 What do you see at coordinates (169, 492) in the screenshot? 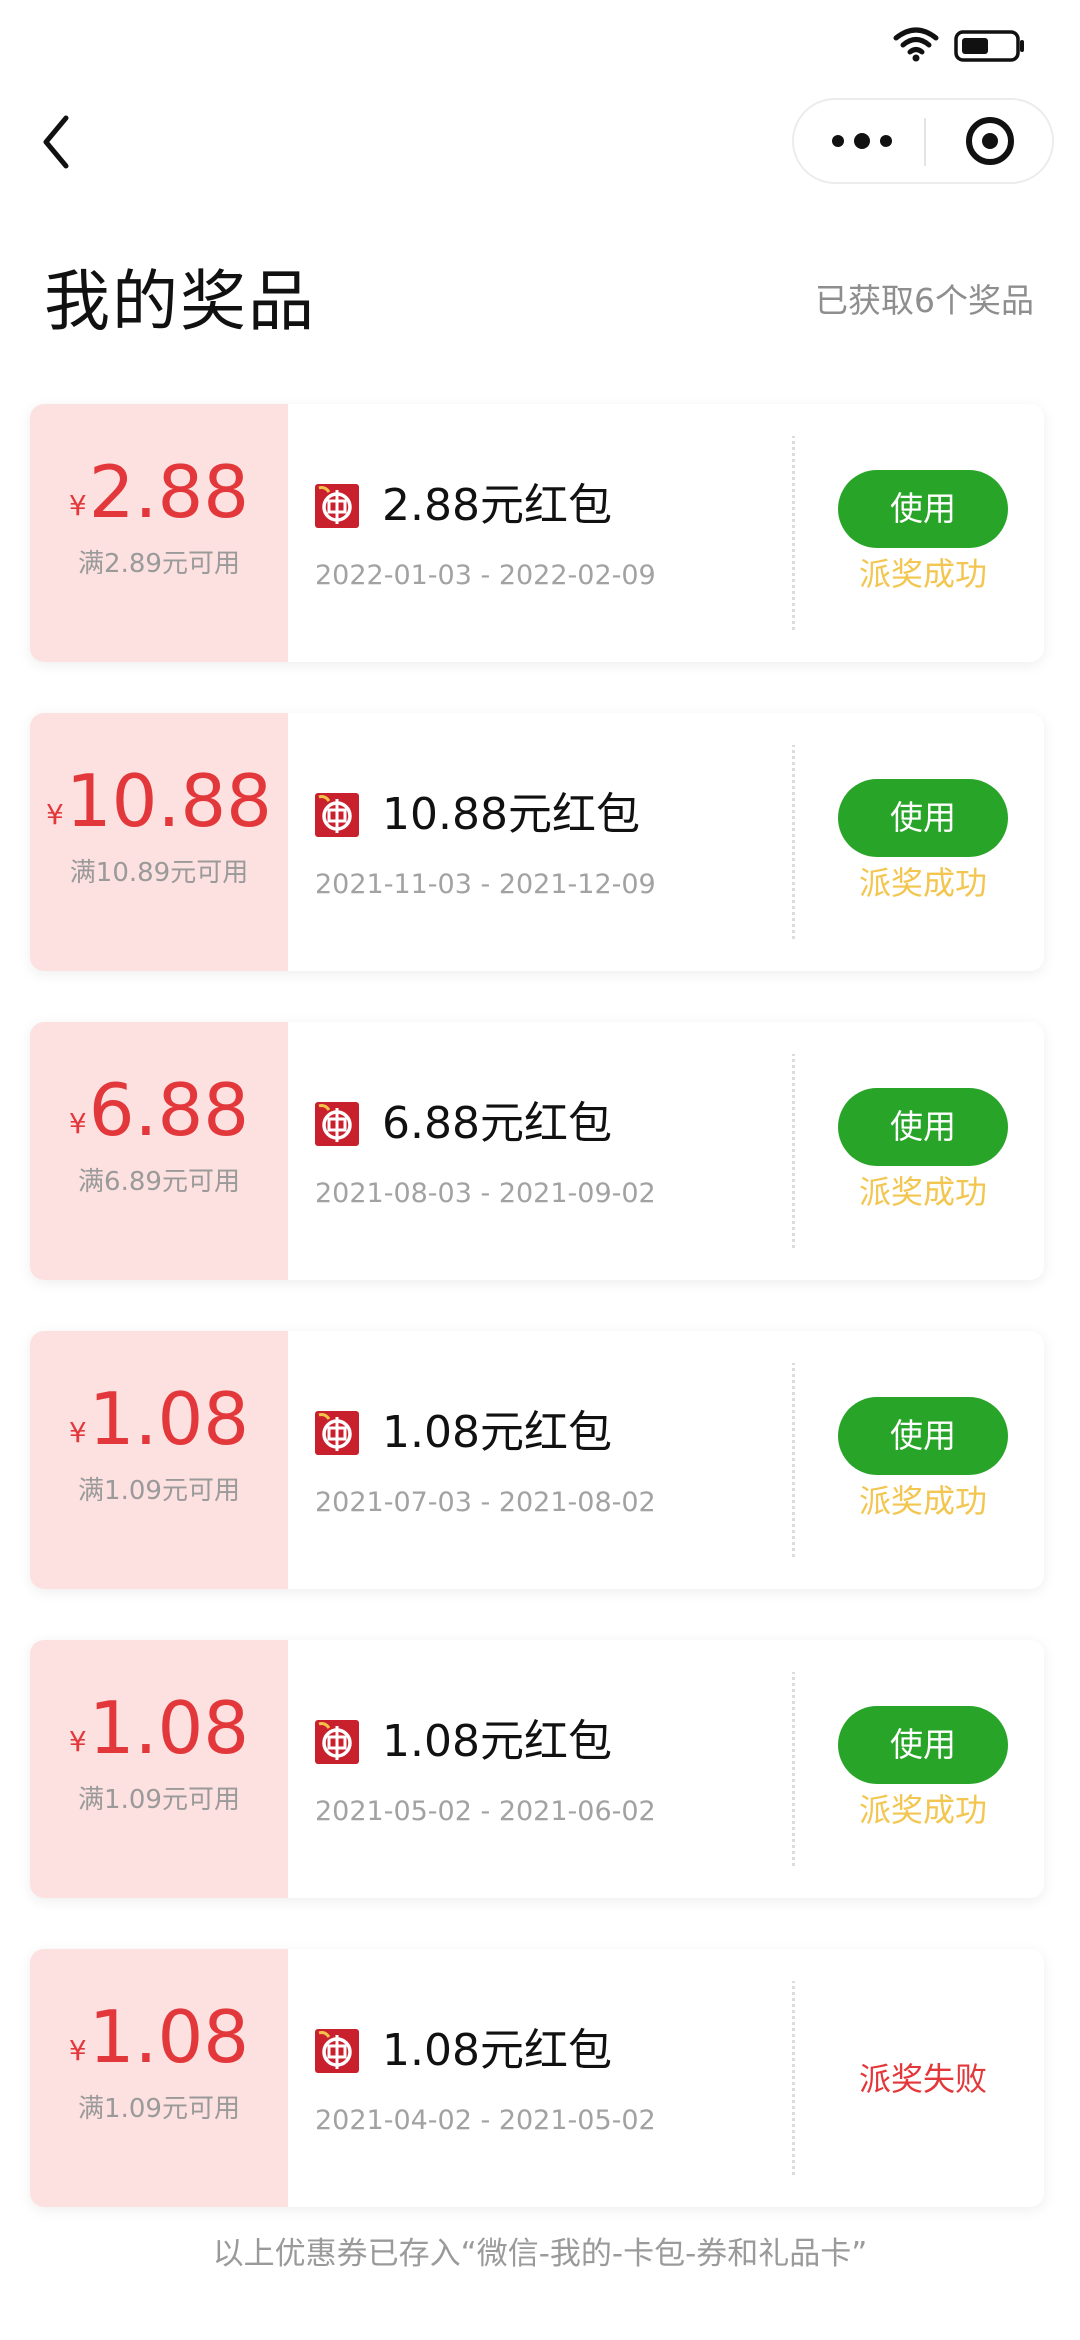
I see `amount-value: 2.88` at bounding box center [169, 492].